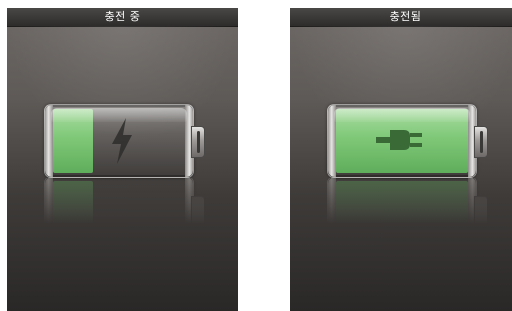 Image resolution: width=512 pixels, height=311 pixels. I want to click on charging-title: 충전 중, so click(122, 17).